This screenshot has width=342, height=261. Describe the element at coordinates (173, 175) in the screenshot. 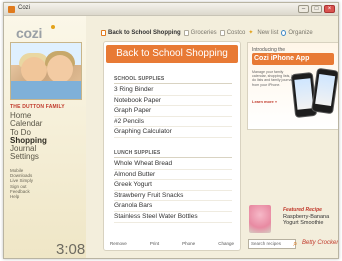

I see `list-item: Almond Butter` at that location.